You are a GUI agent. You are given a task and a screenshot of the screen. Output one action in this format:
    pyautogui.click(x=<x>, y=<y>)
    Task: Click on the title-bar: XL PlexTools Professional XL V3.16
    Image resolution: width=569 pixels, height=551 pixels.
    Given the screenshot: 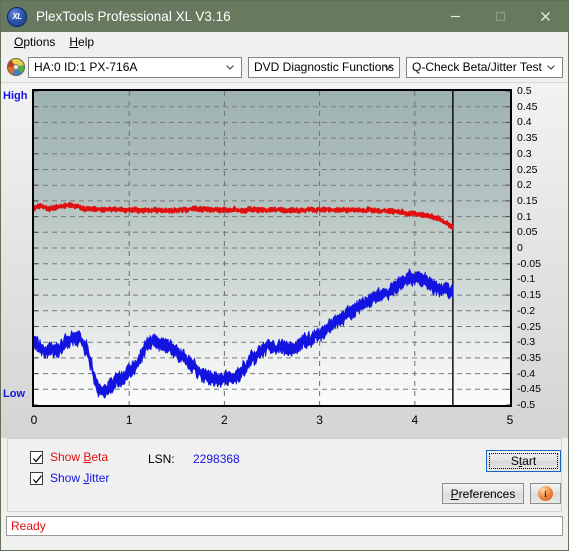 What is the action you would take?
    pyautogui.click(x=284, y=16)
    